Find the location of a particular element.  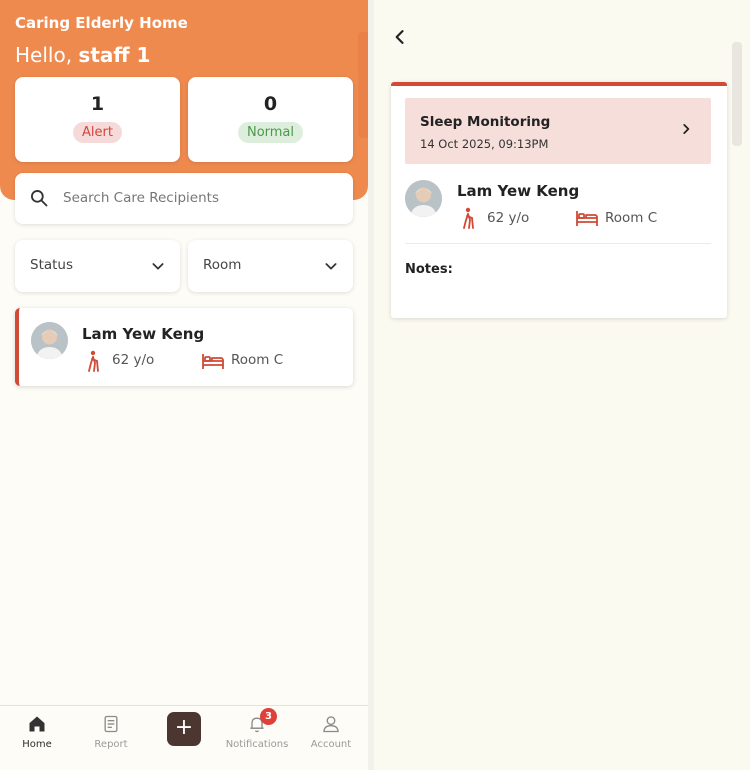

room-filter-label: Room is located at coordinates (222, 265).